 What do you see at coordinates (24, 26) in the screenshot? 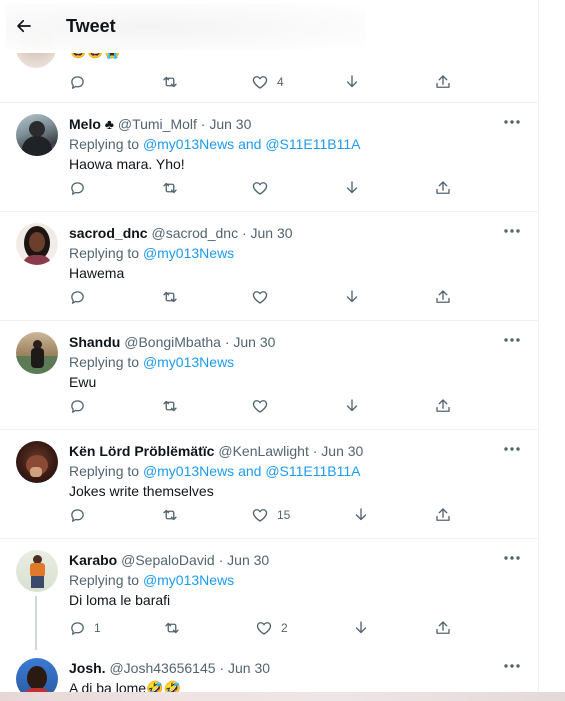
I see `back-button` at bounding box center [24, 26].